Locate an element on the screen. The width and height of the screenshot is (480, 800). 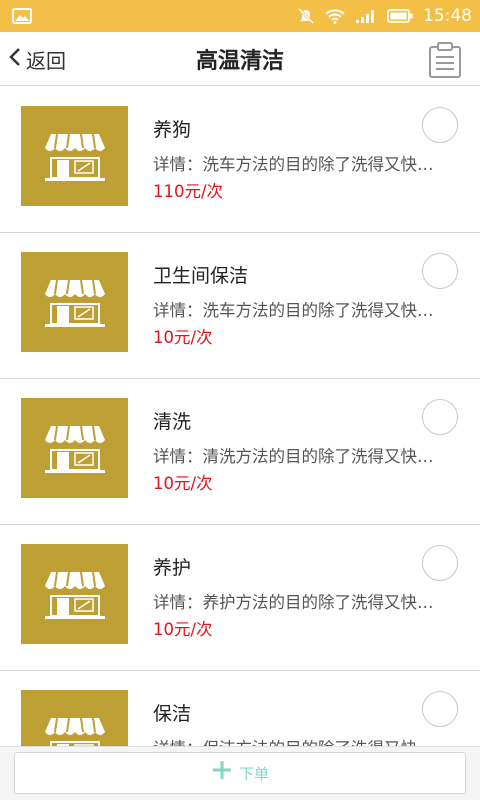
item-price: 110元/次 is located at coordinates (188, 191).